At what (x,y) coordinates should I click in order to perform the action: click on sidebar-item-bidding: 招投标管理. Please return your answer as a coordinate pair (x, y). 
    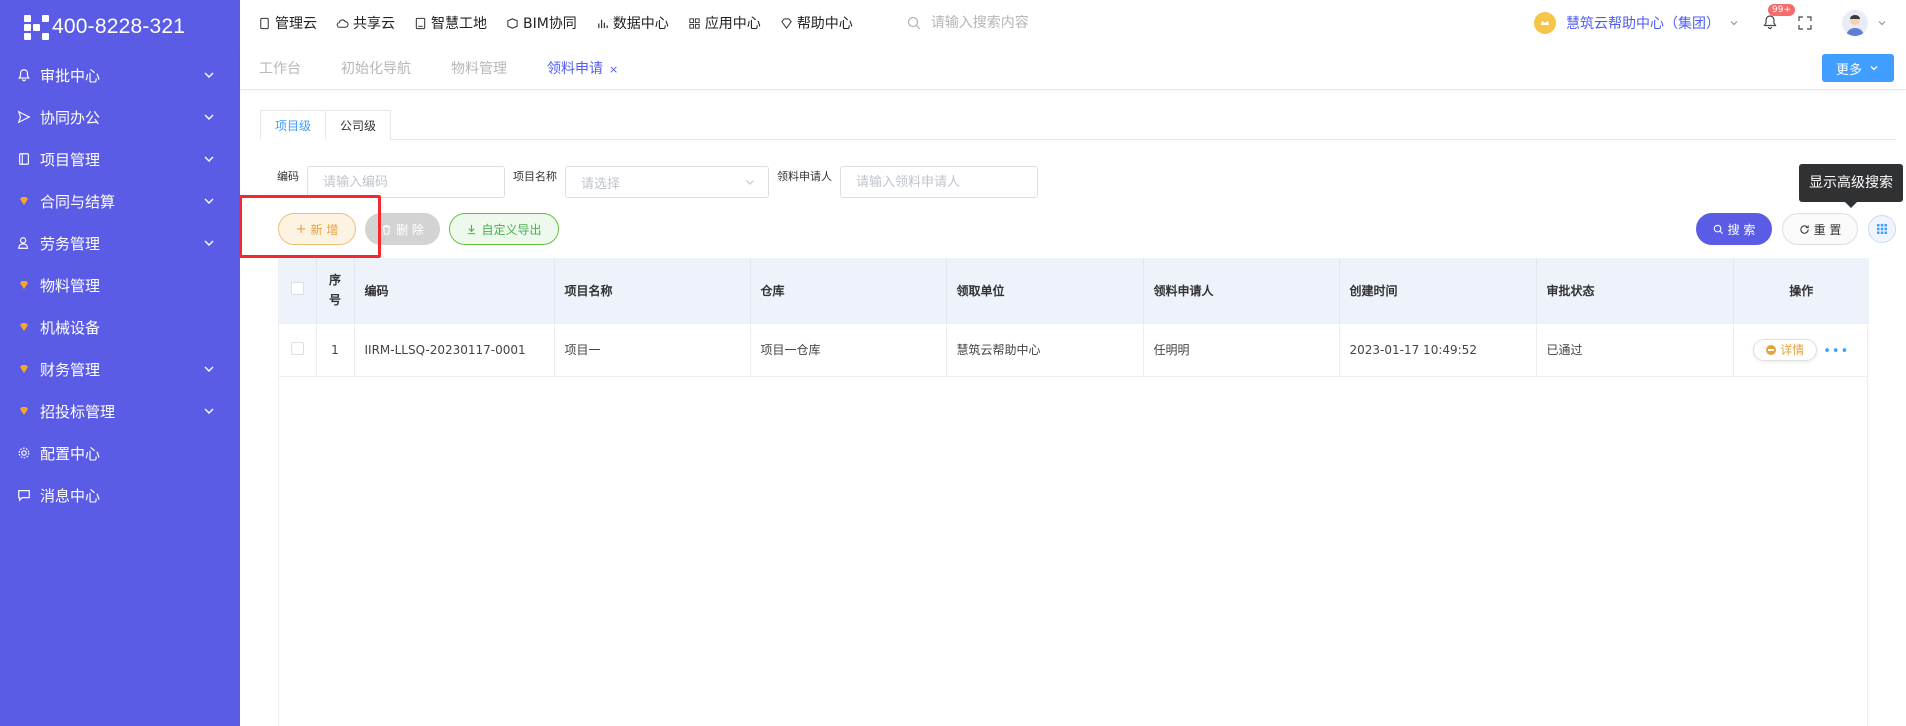
    Looking at the image, I should click on (120, 411).